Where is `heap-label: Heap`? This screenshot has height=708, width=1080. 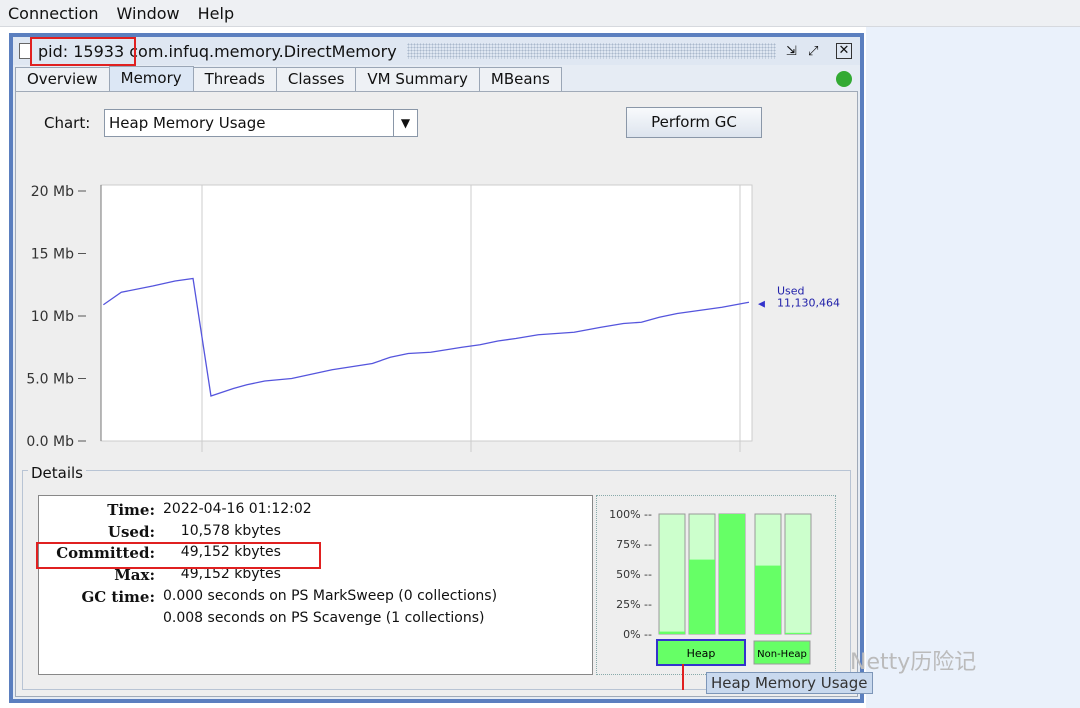 heap-label: Heap is located at coordinates (701, 653).